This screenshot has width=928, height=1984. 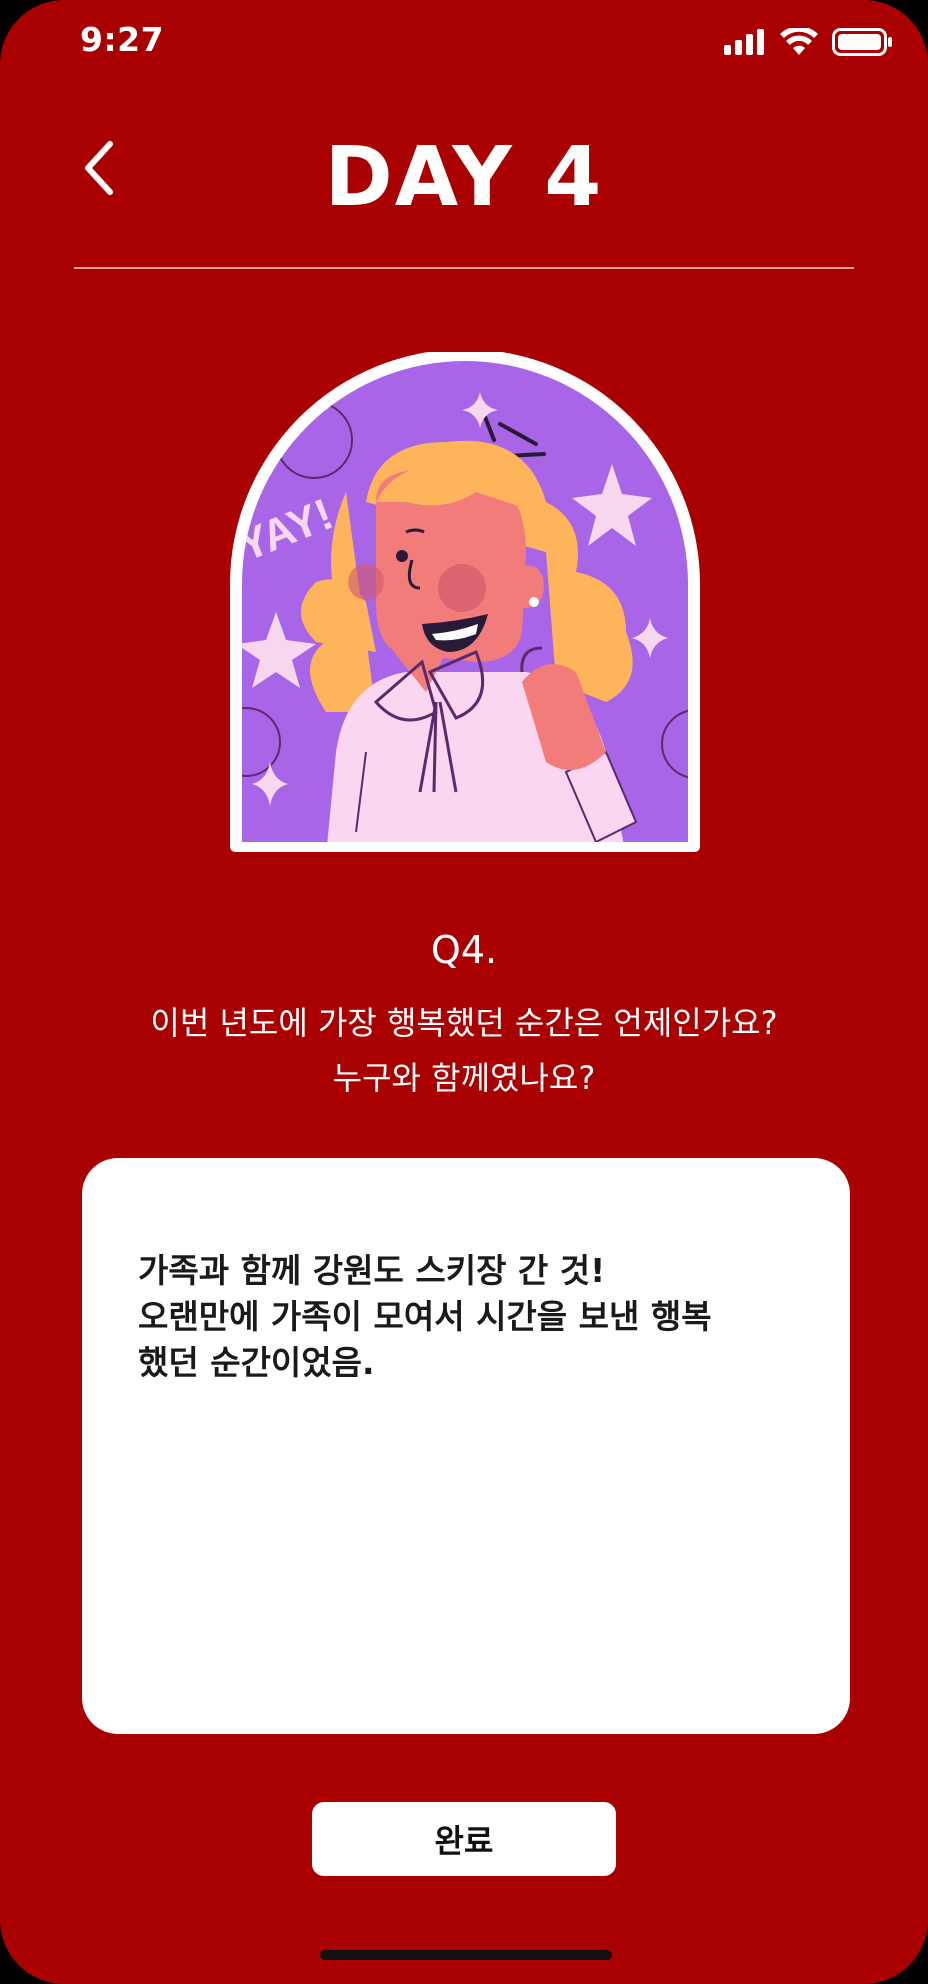 What do you see at coordinates (464, 1839) in the screenshot?
I see `complete-button: 완료` at bounding box center [464, 1839].